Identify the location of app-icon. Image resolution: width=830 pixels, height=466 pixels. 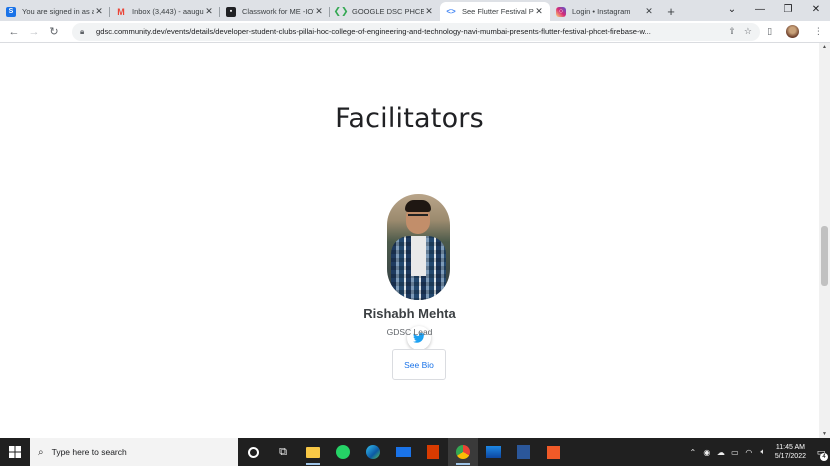
(553, 452).